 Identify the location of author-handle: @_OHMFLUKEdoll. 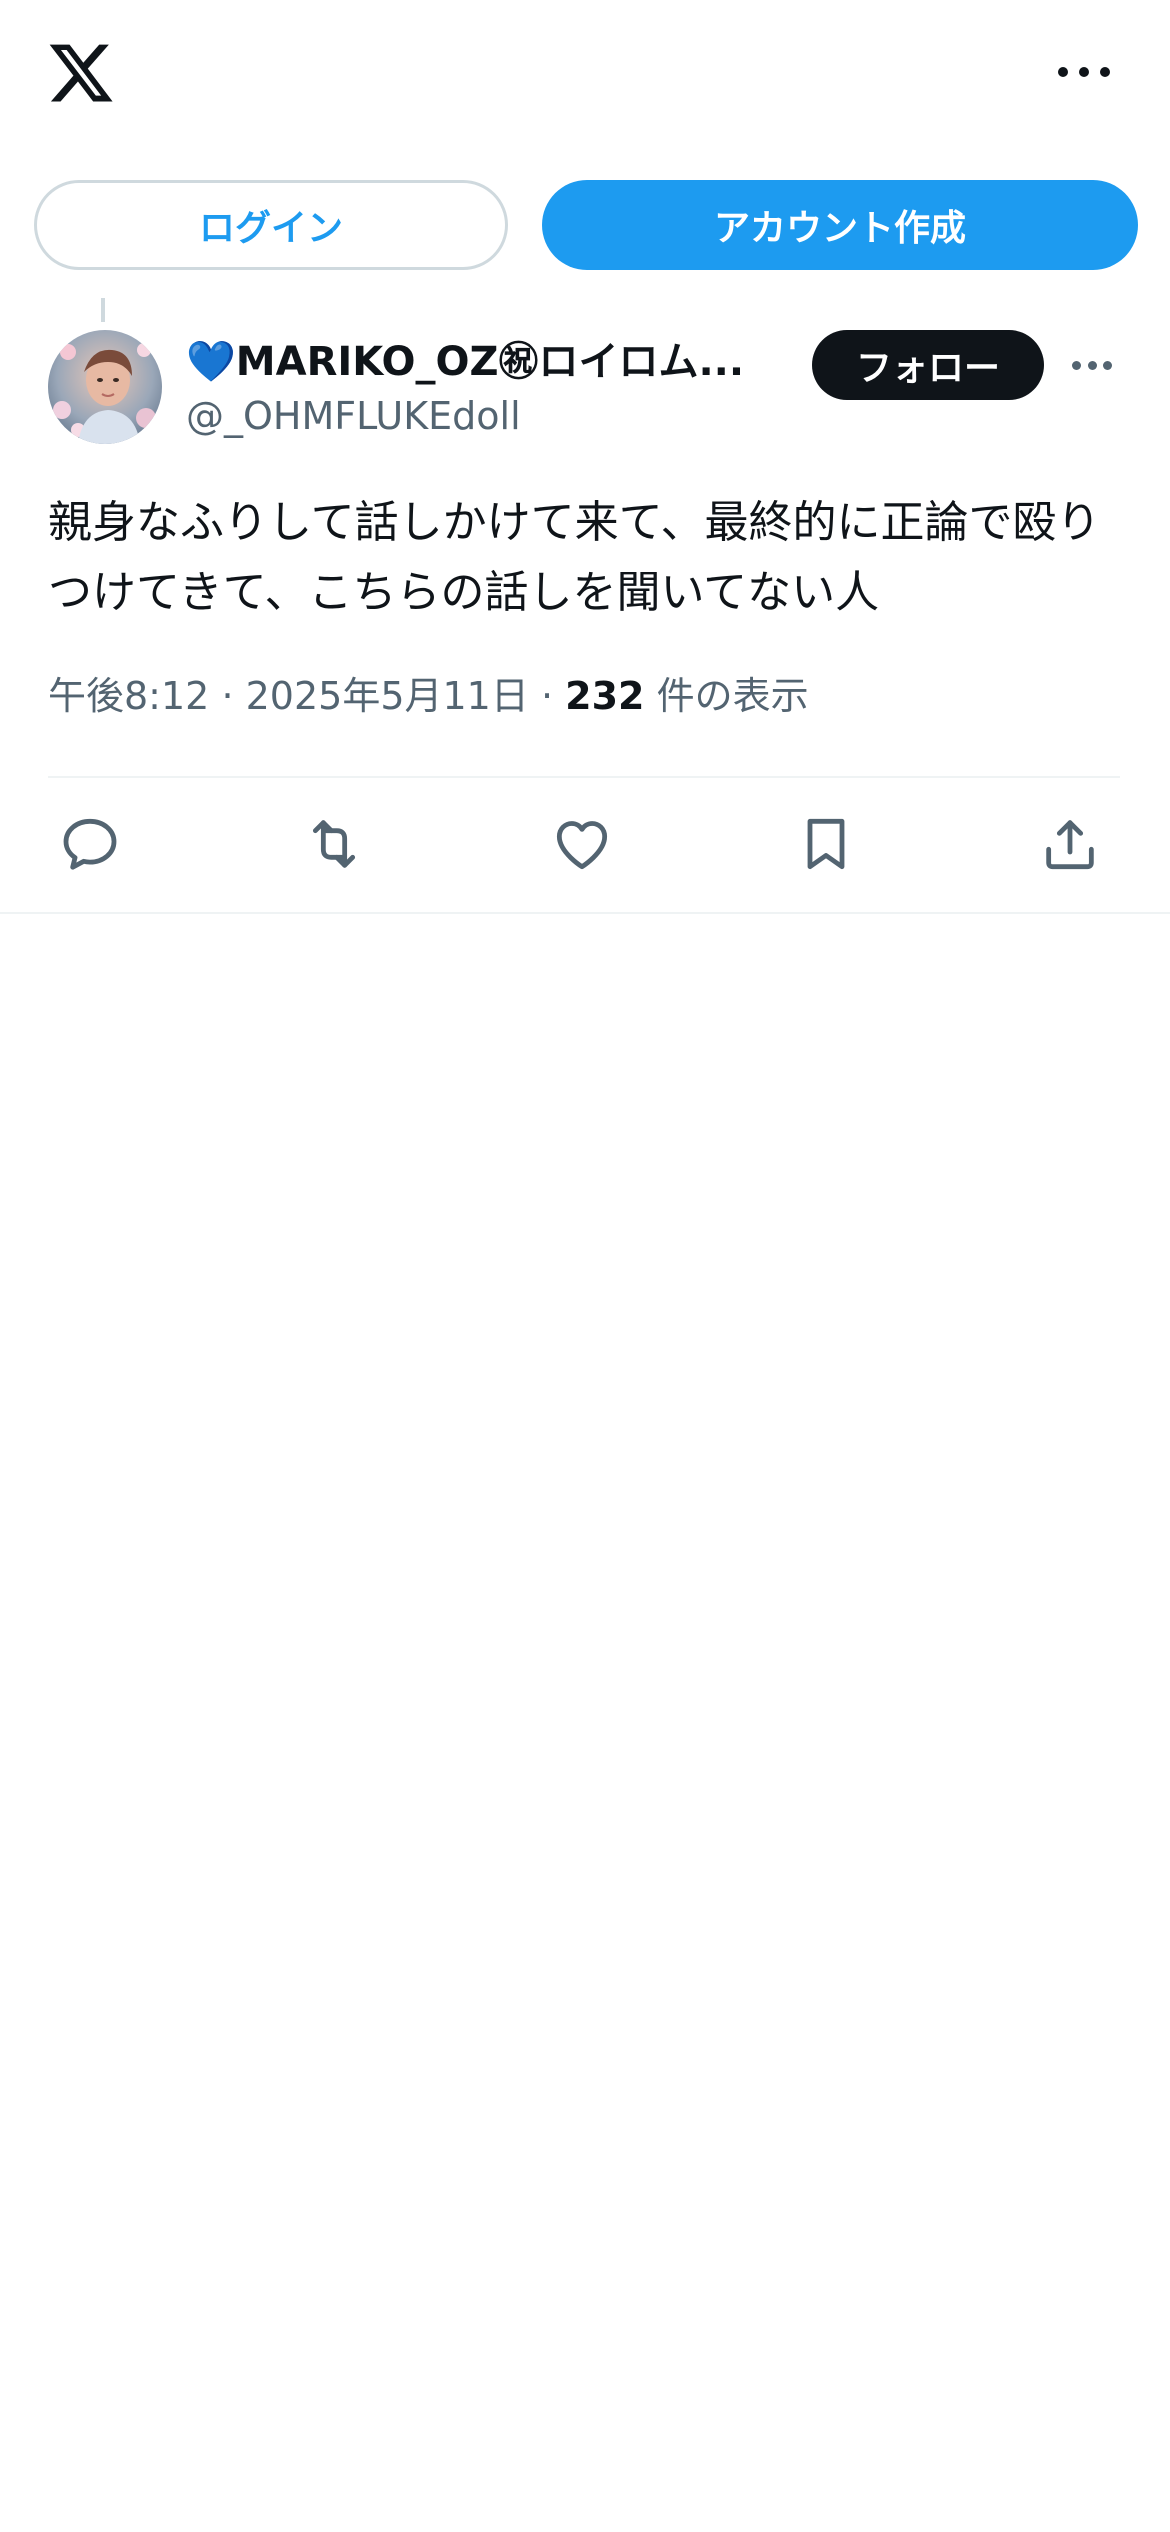
(486, 416).